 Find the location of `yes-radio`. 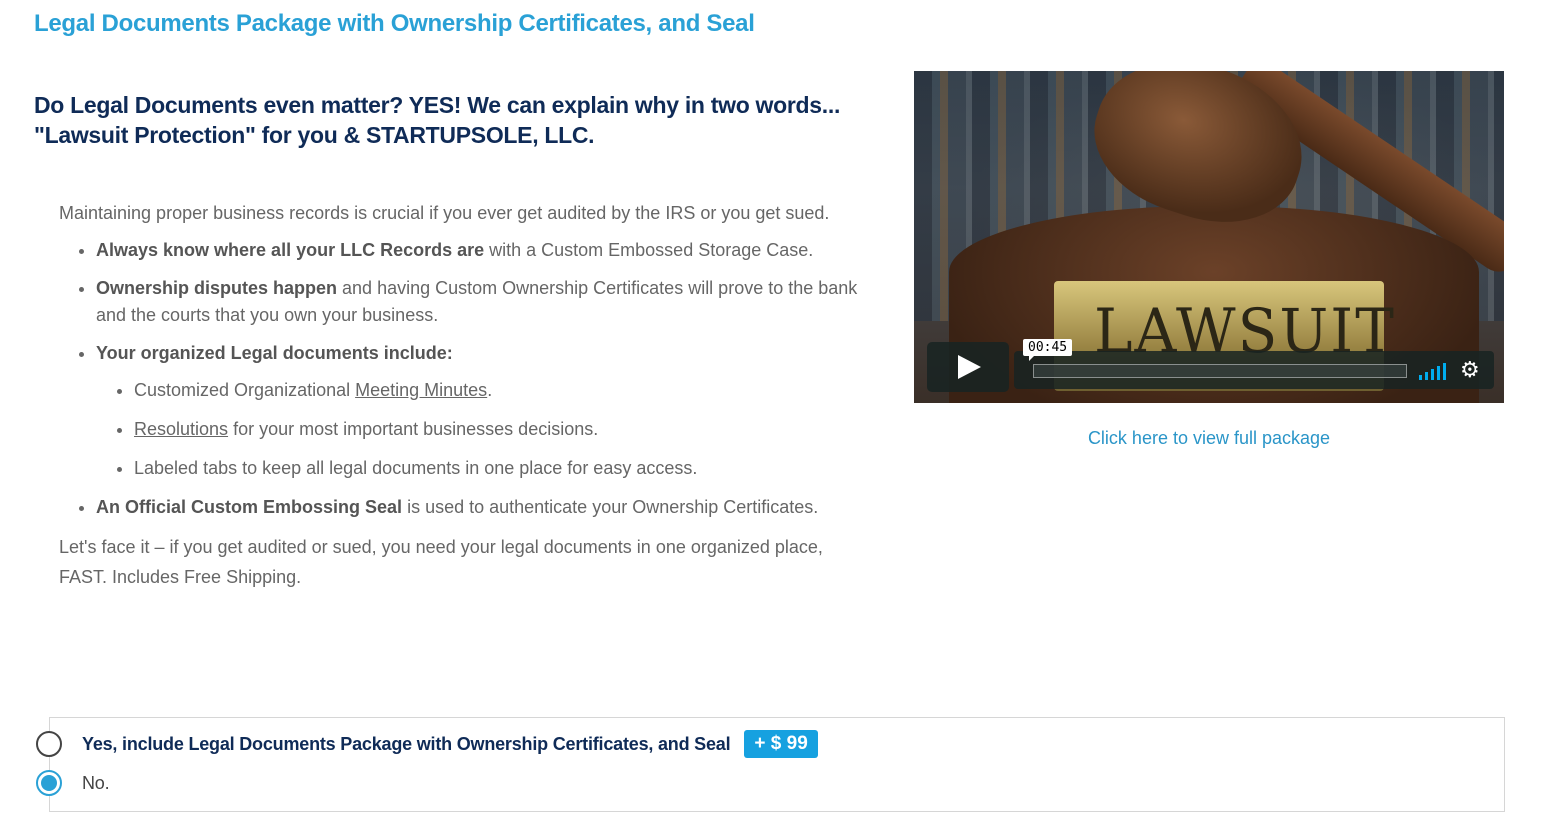

yes-radio is located at coordinates (49, 744).